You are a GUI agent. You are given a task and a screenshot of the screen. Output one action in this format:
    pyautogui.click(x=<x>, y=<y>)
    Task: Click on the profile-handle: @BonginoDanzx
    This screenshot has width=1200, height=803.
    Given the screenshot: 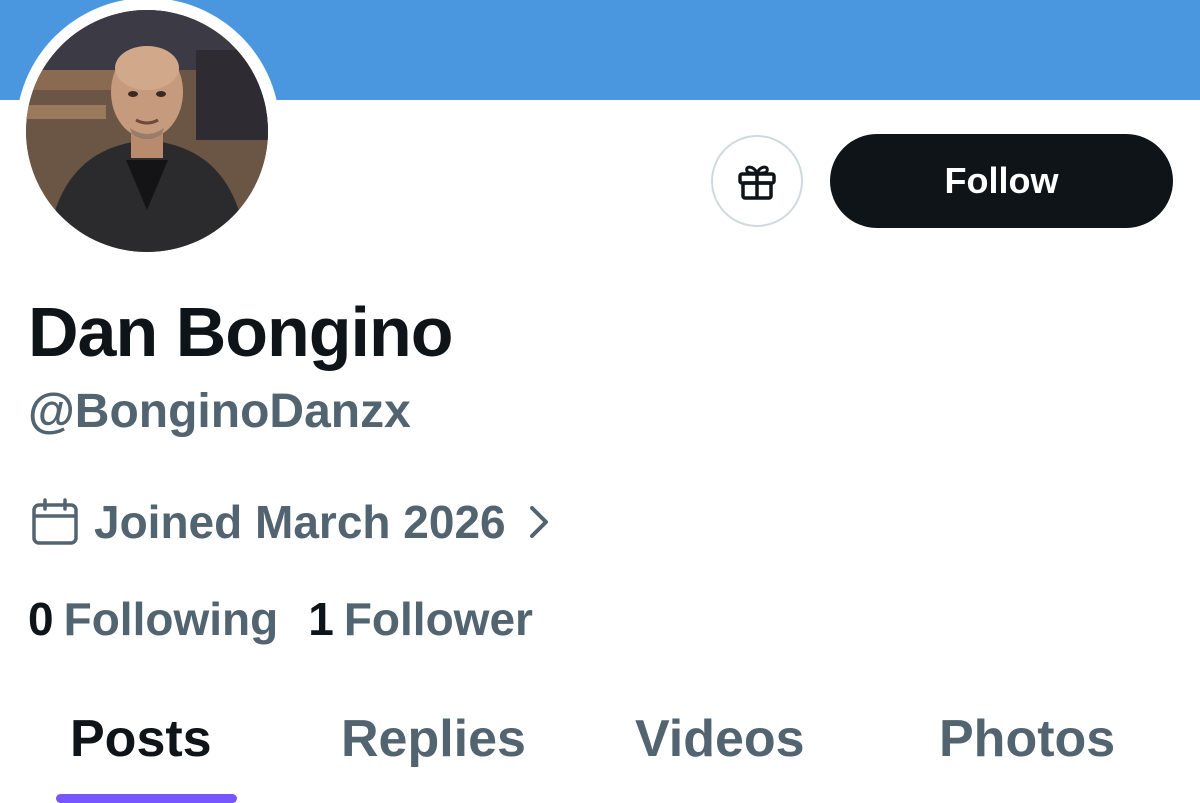 What is the action you would take?
    pyautogui.click(x=219, y=411)
    